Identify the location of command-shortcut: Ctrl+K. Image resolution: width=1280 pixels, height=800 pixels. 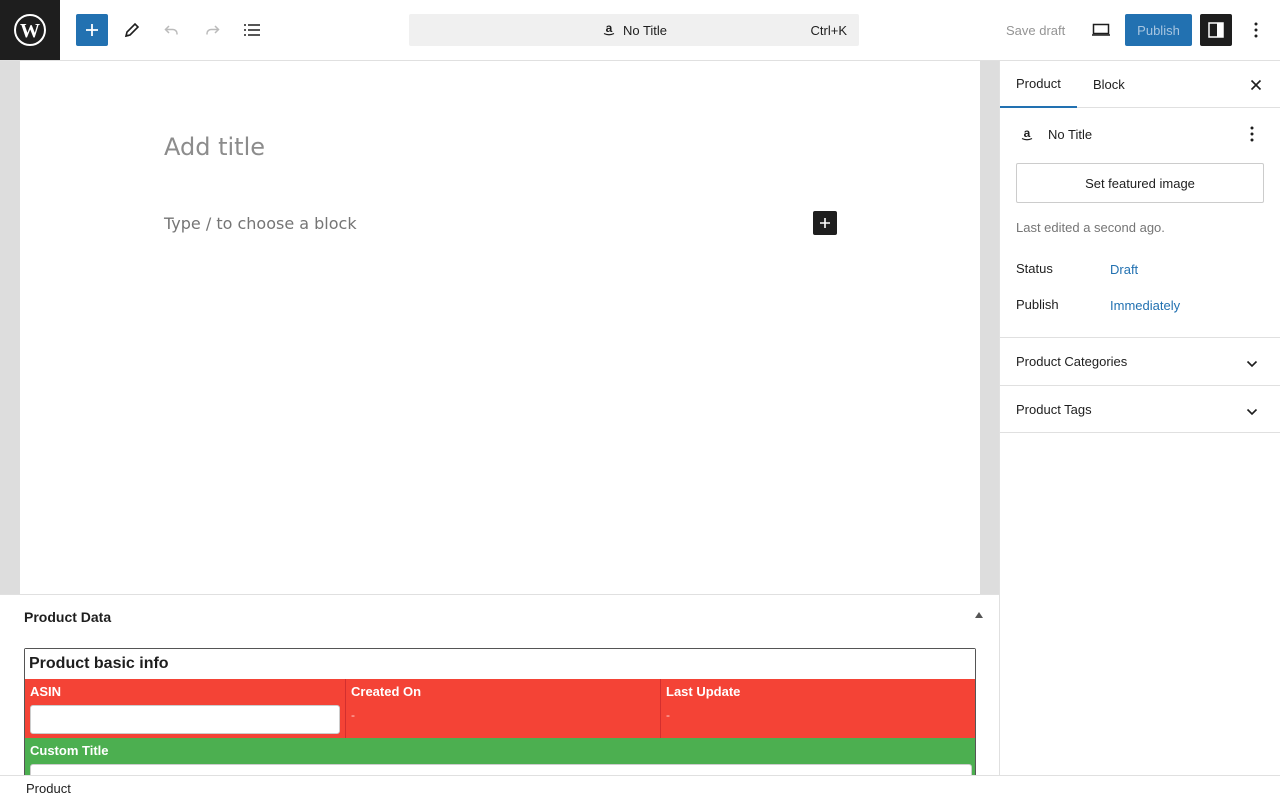
(828, 30).